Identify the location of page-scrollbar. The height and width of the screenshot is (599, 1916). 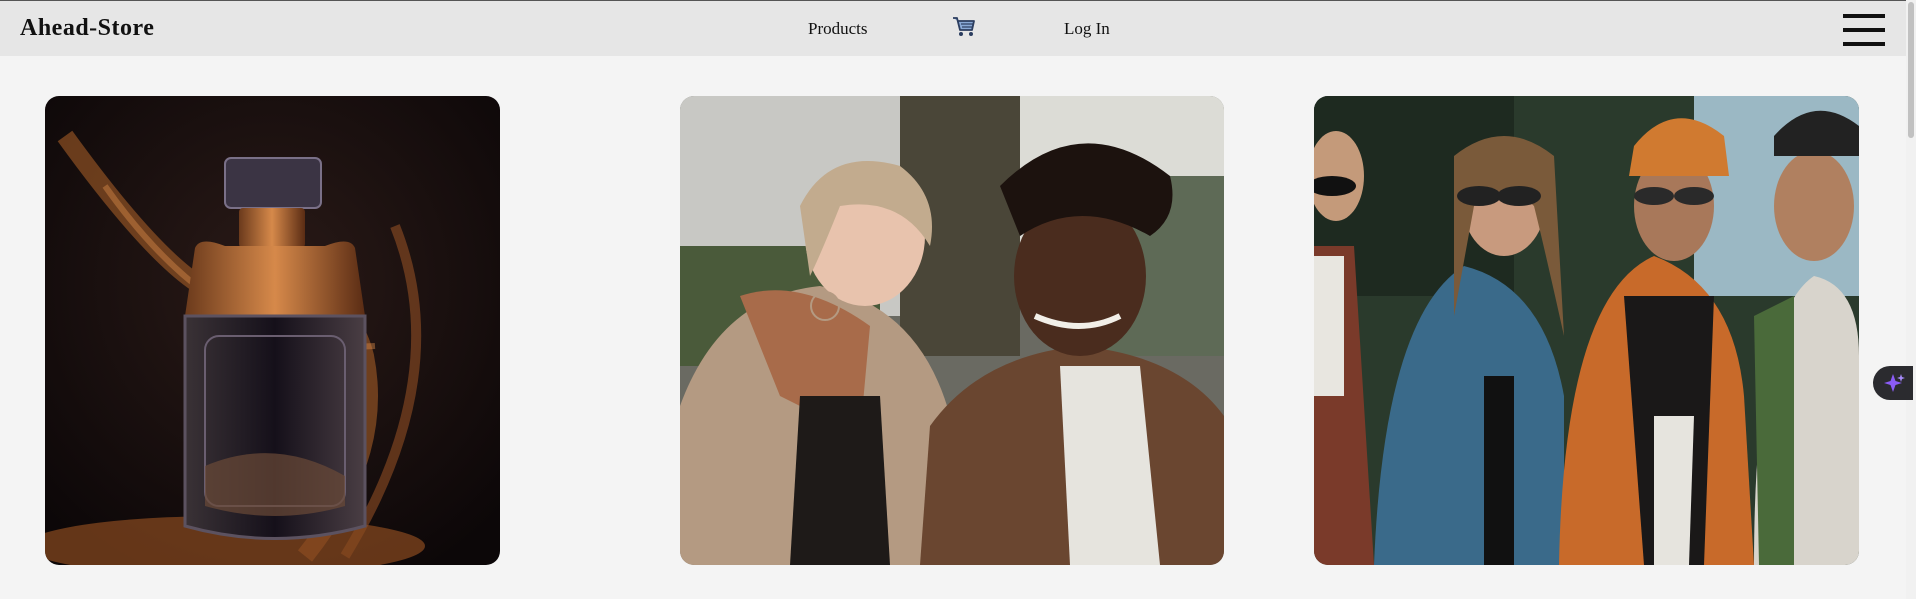
(1911, 299).